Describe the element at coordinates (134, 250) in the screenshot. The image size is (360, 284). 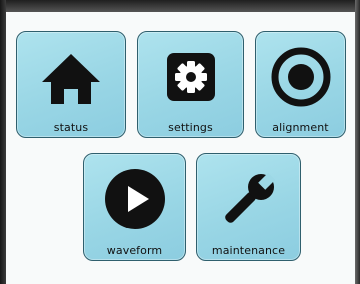
I see `waveform-label: waveform` at that location.